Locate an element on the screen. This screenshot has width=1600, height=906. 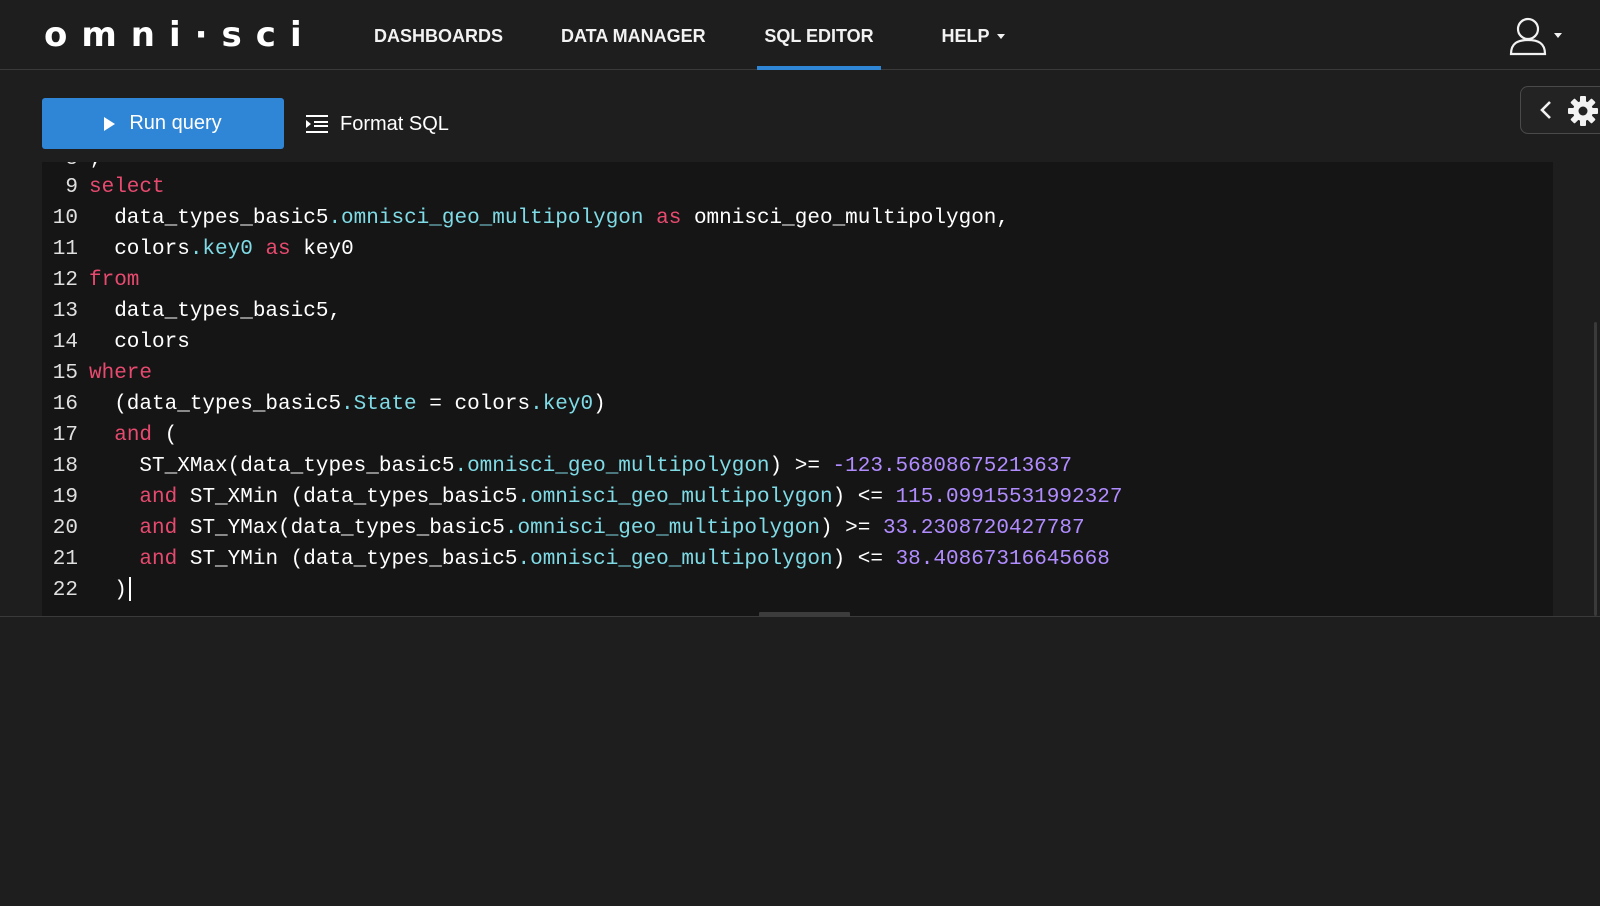
format-sql-button: Format SQL is located at coordinates (377, 124).